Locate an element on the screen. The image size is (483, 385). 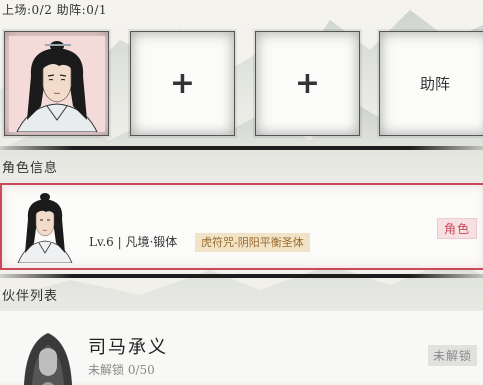
character-avatar-icon is located at coordinates (45, 228).